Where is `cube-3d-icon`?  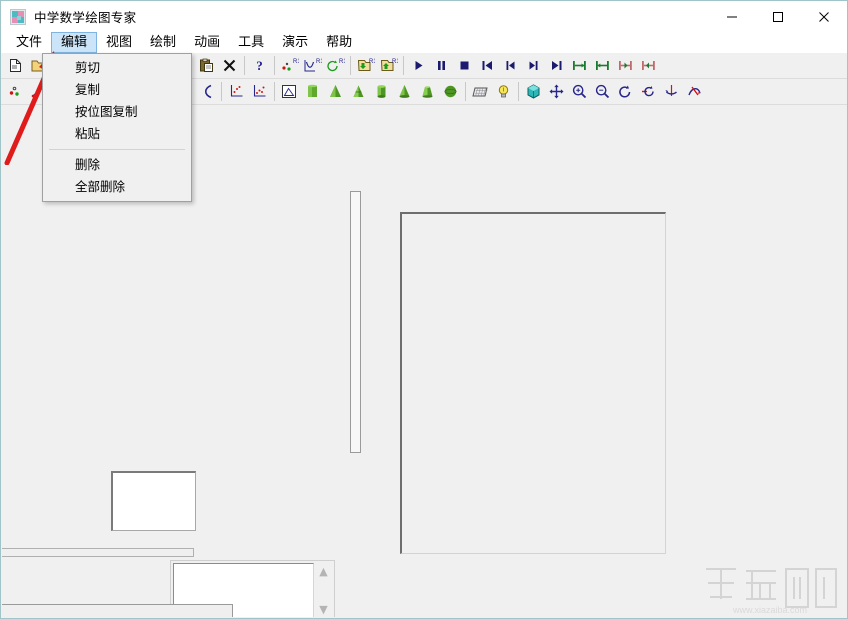
cube-3d-icon is located at coordinates (533, 91).